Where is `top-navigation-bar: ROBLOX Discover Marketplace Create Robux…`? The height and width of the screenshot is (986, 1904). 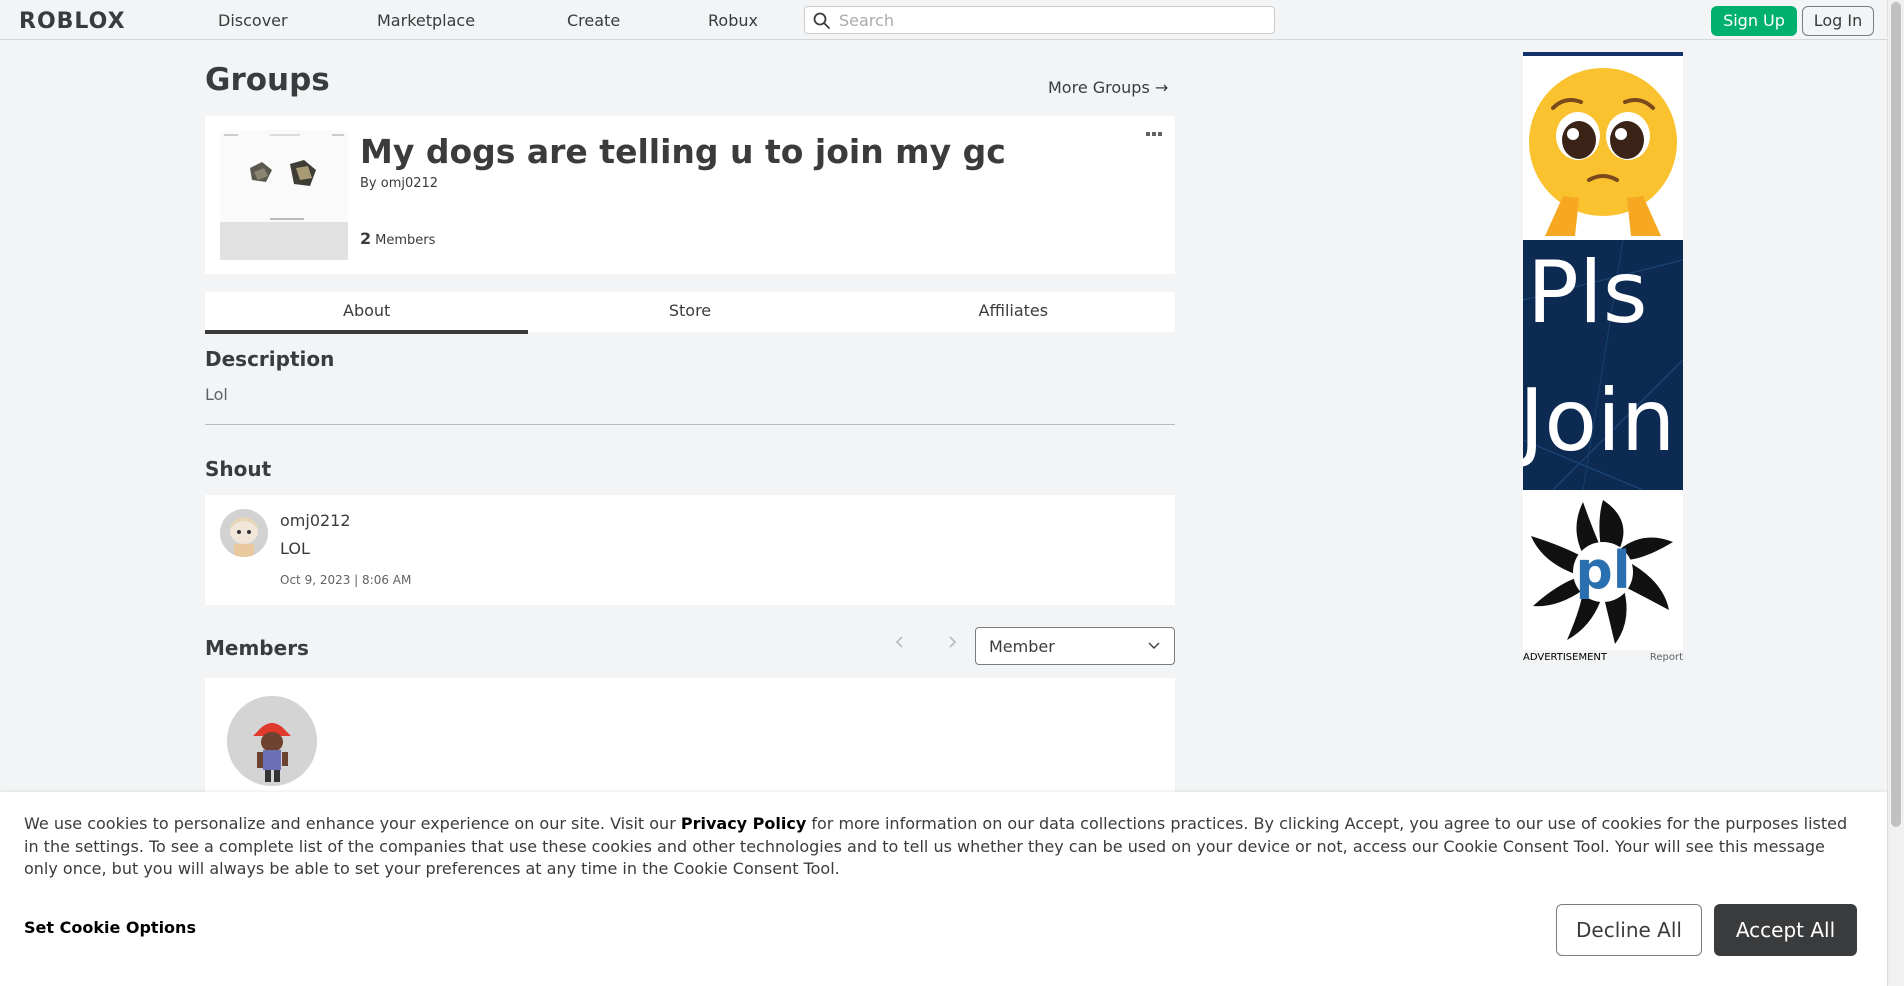
top-navigation-bar: ROBLOX Discover Marketplace Create Robux… is located at coordinates (943, 20).